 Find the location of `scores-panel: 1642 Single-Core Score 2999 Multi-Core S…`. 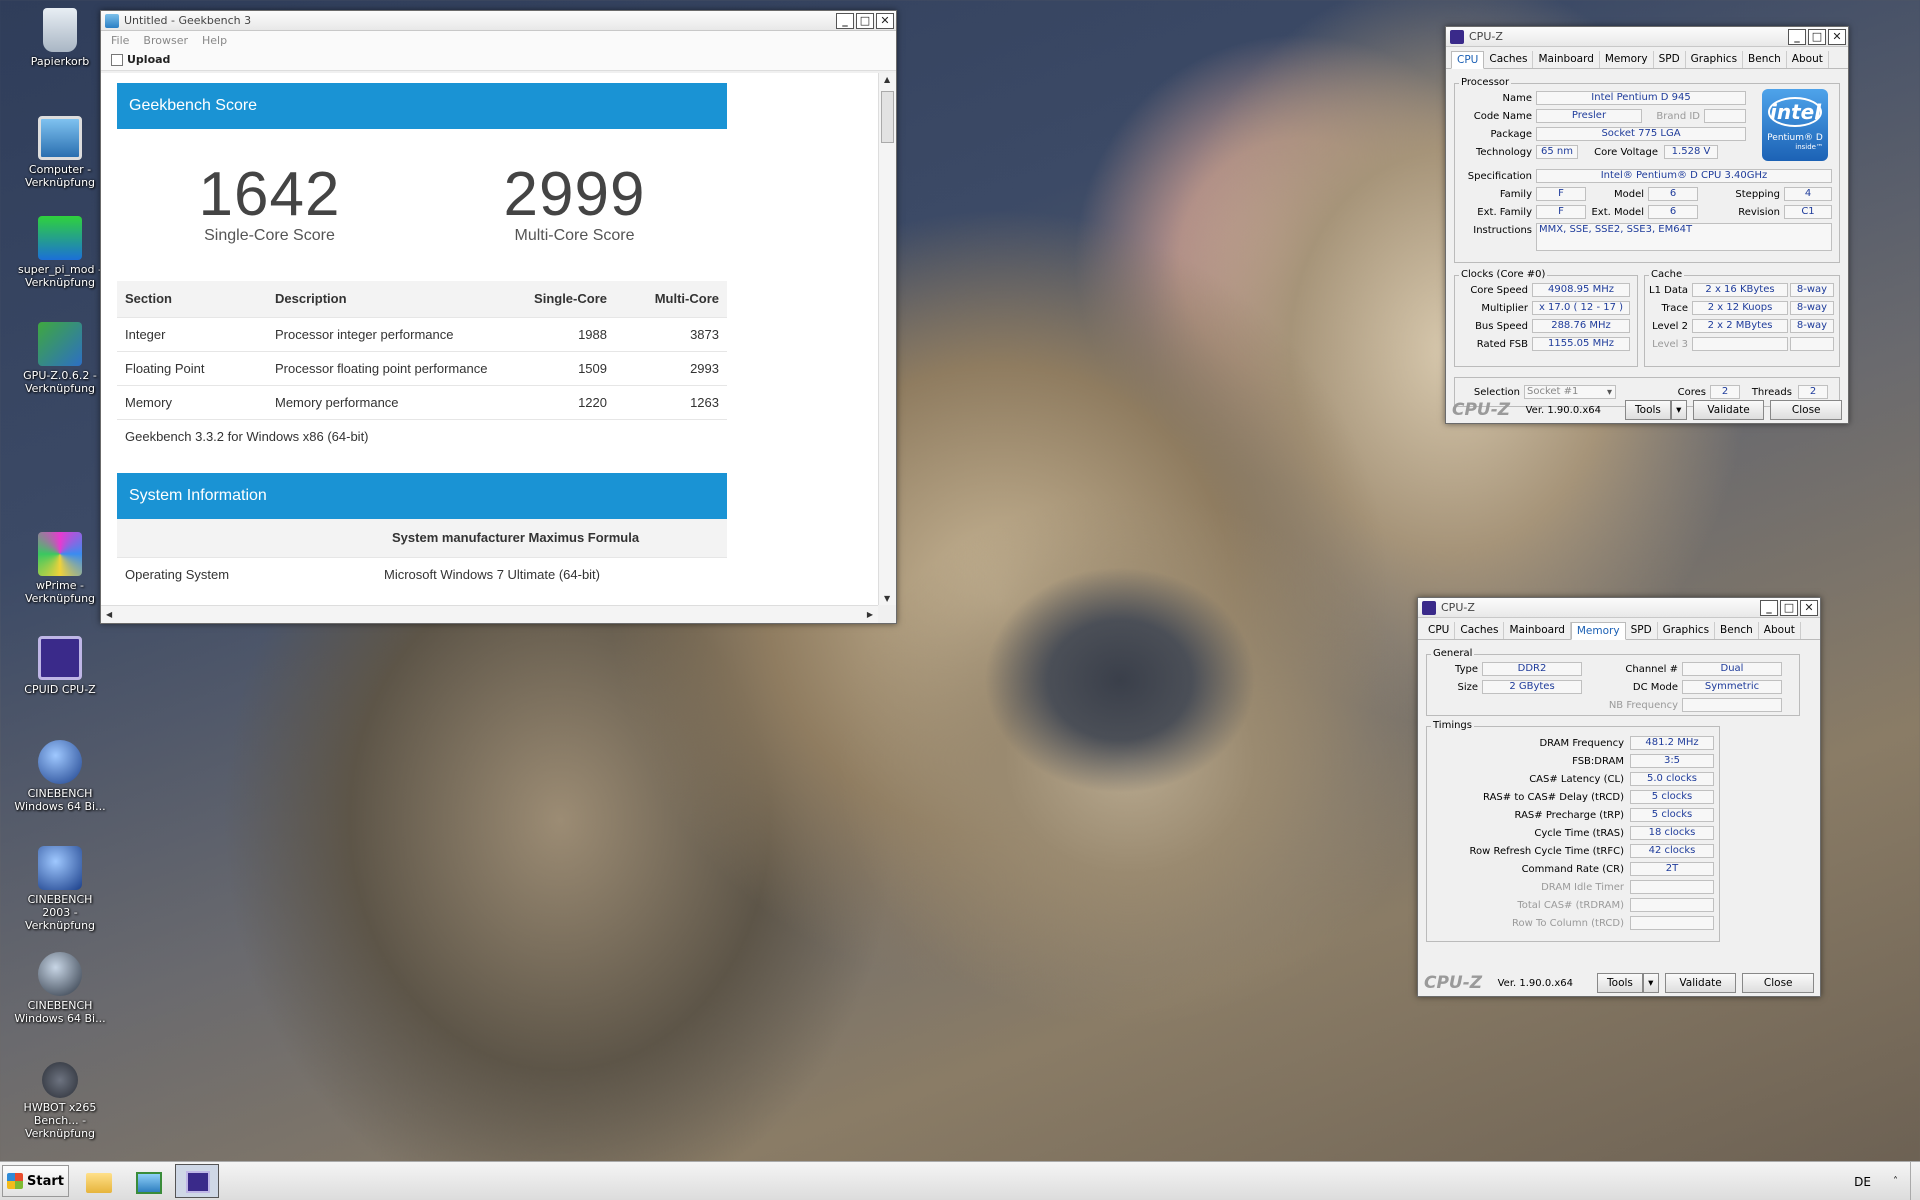

scores-panel: 1642 Single-Core Score 2999 Multi-Core S… is located at coordinates (422, 205).